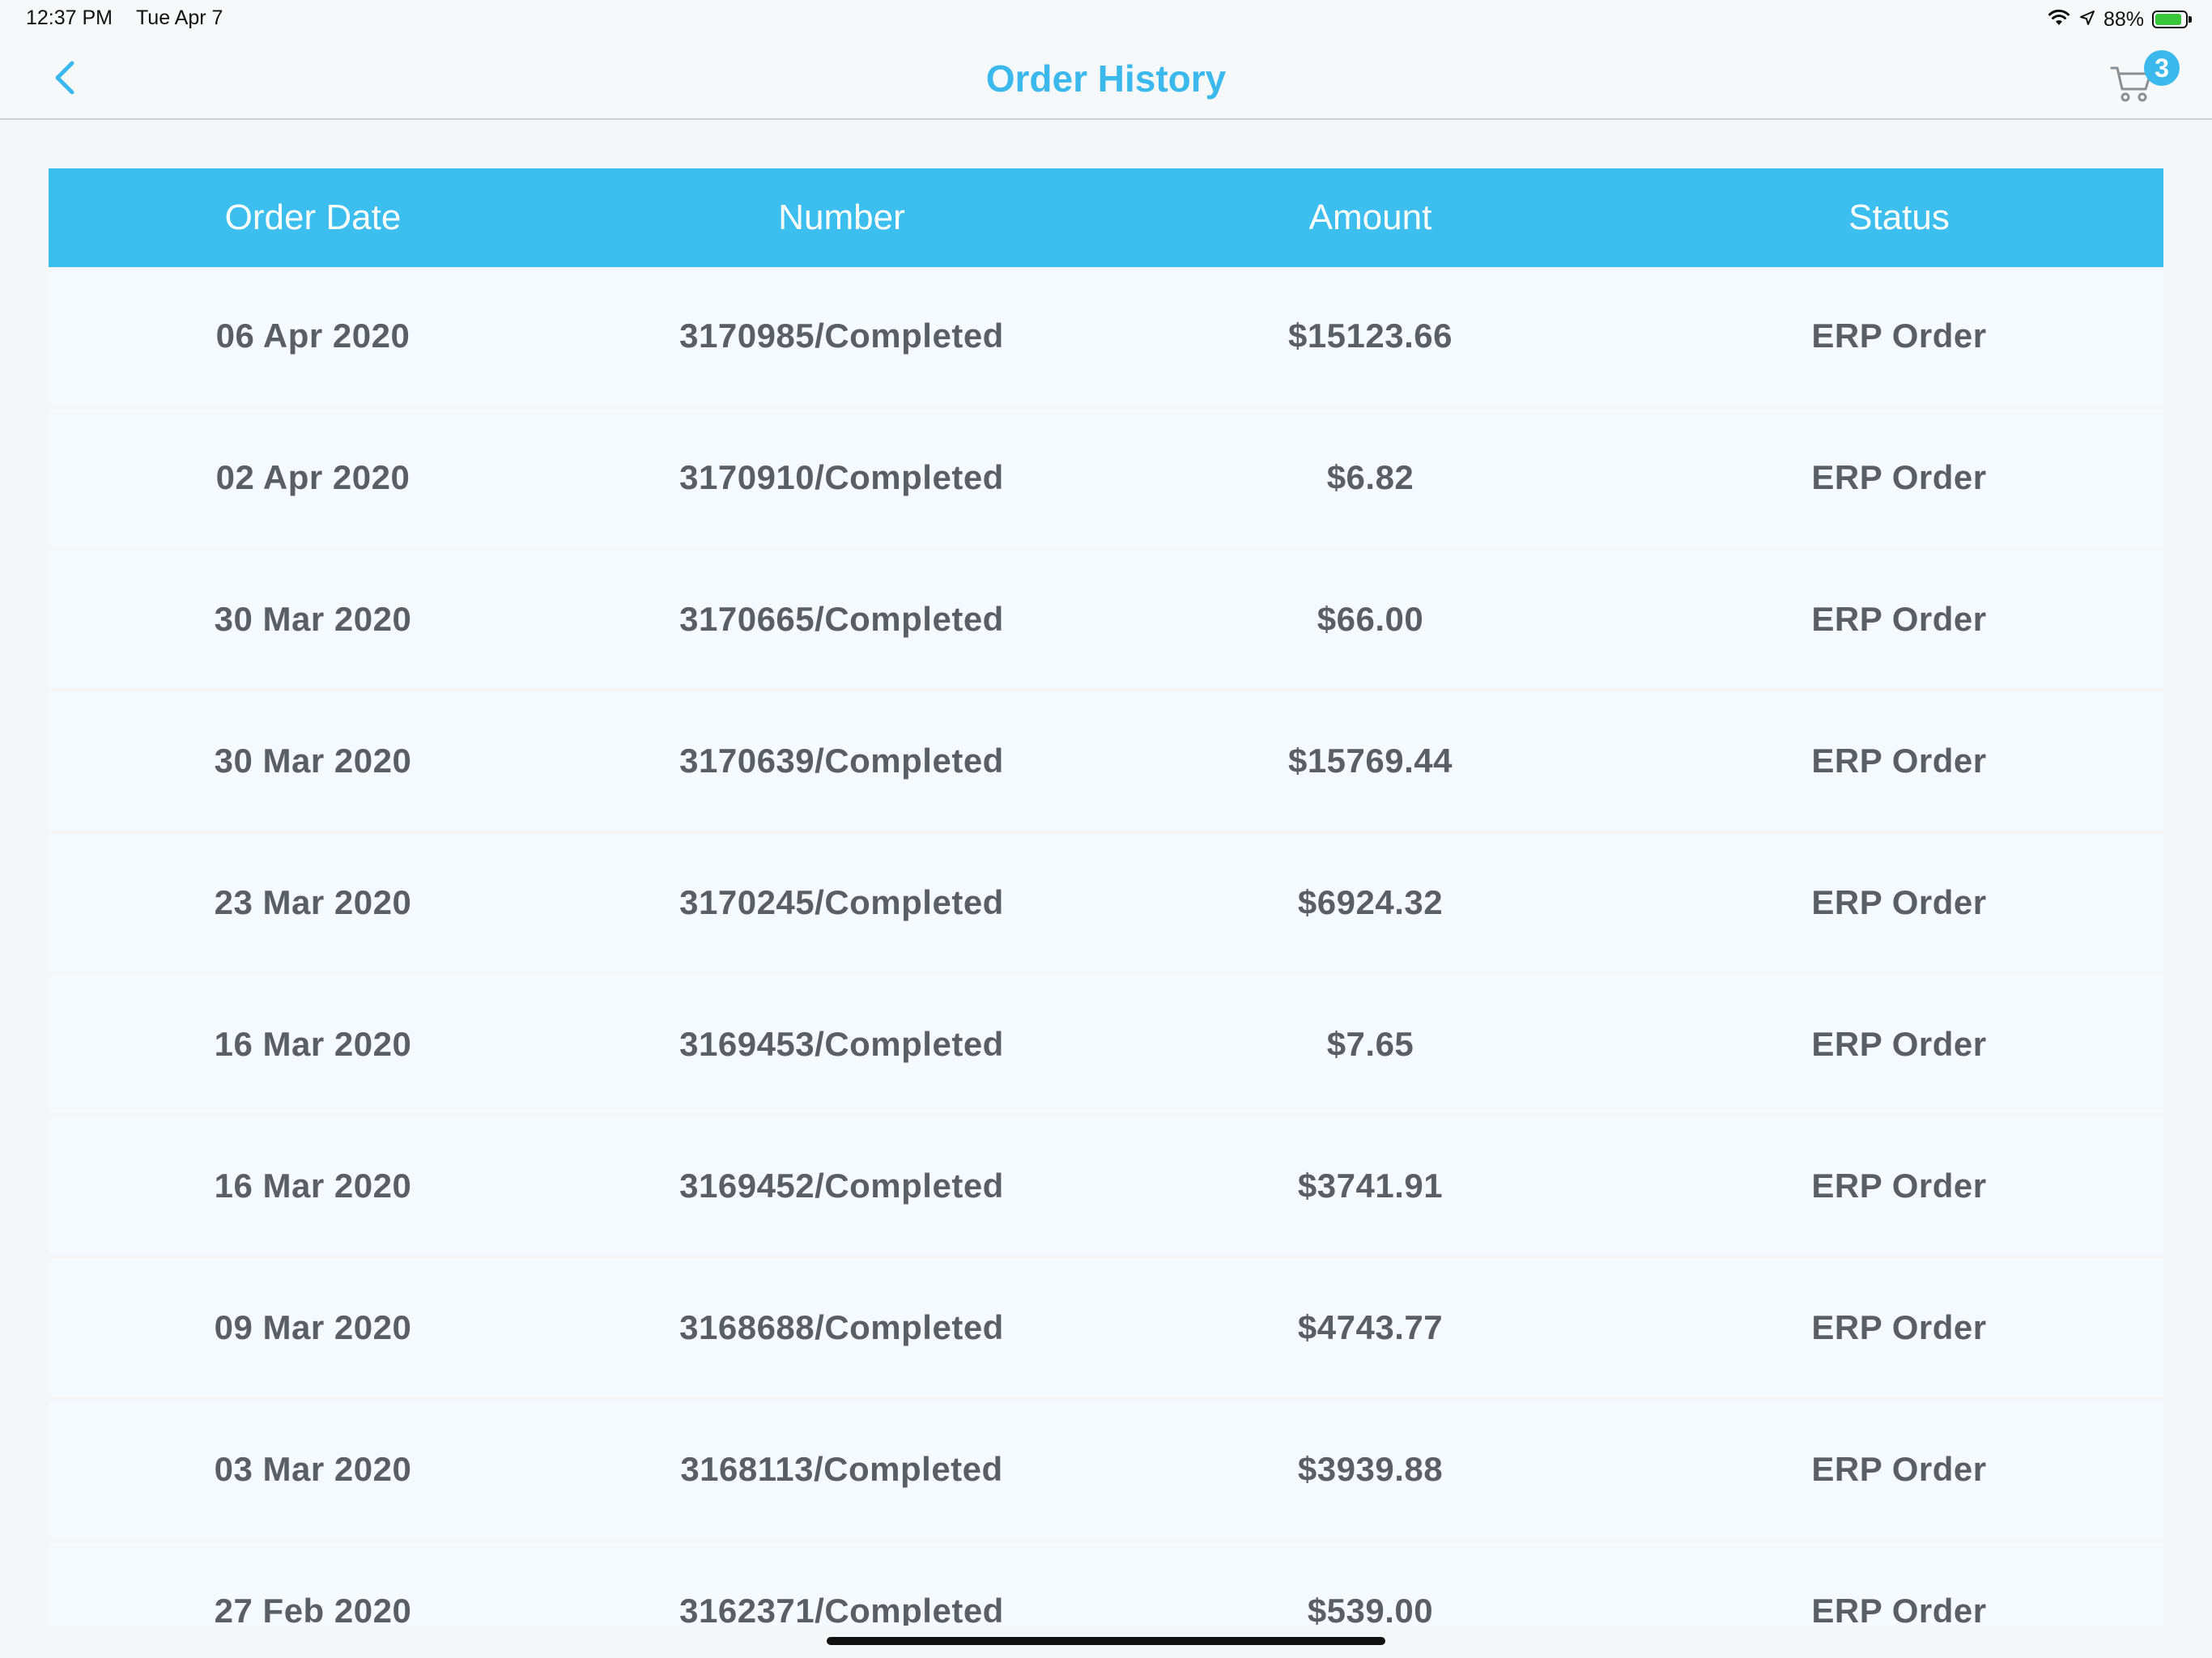 The height and width of the screenshot is (1658, 2212). Describe the element at coordinates (1370, 1044) in the screenshot. I see `order-amount-cell: $7.65` at that location.